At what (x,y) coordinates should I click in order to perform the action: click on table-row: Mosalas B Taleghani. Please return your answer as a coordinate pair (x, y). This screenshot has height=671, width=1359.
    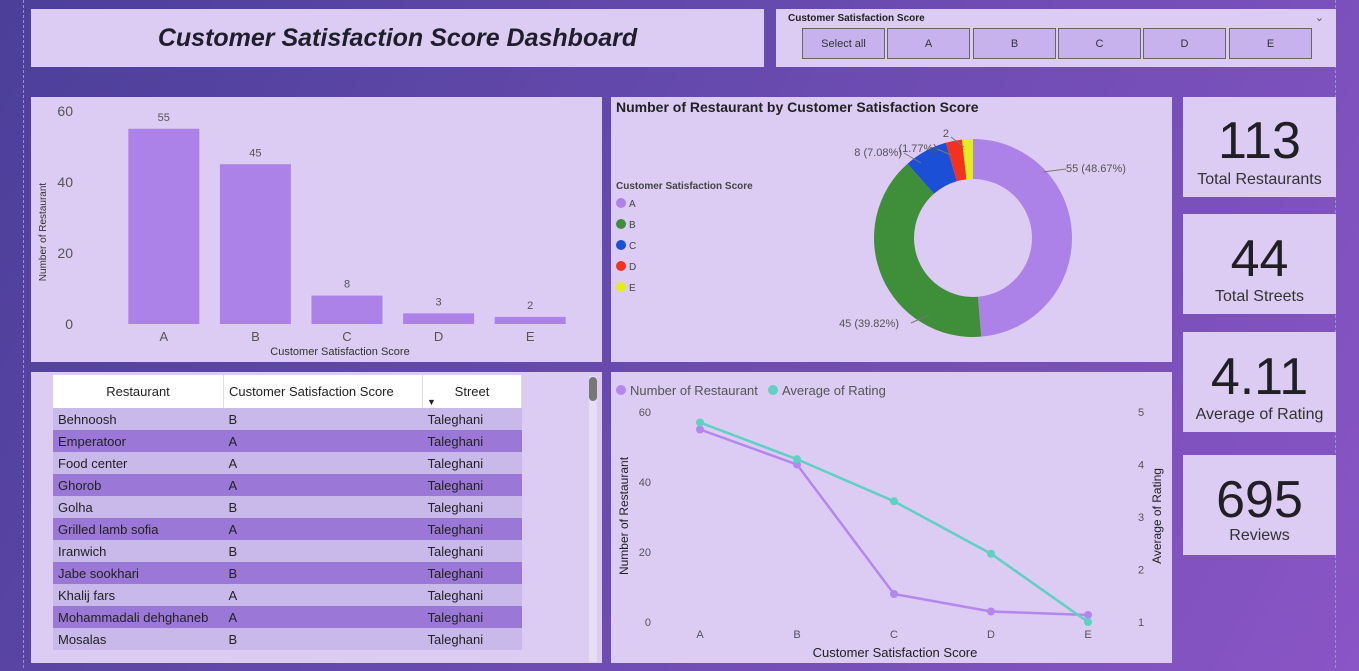
    Looking at the image, I should click on (287, 639).